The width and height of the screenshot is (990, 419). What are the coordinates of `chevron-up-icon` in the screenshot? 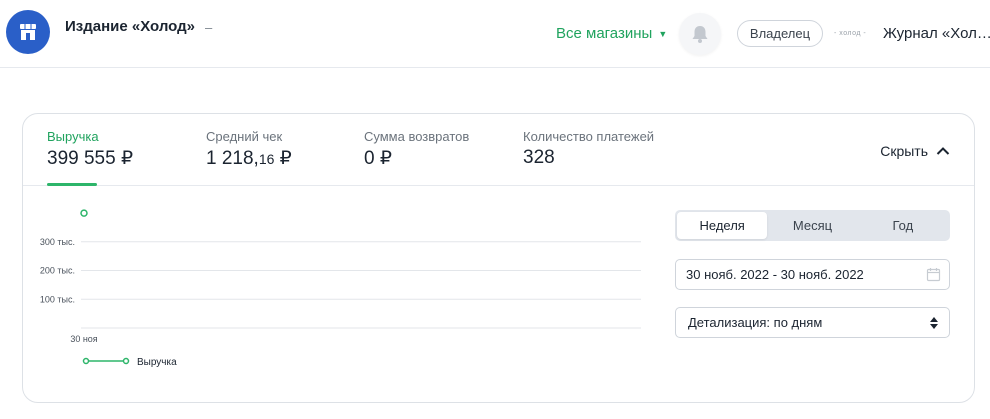 It's located at (943, 151).